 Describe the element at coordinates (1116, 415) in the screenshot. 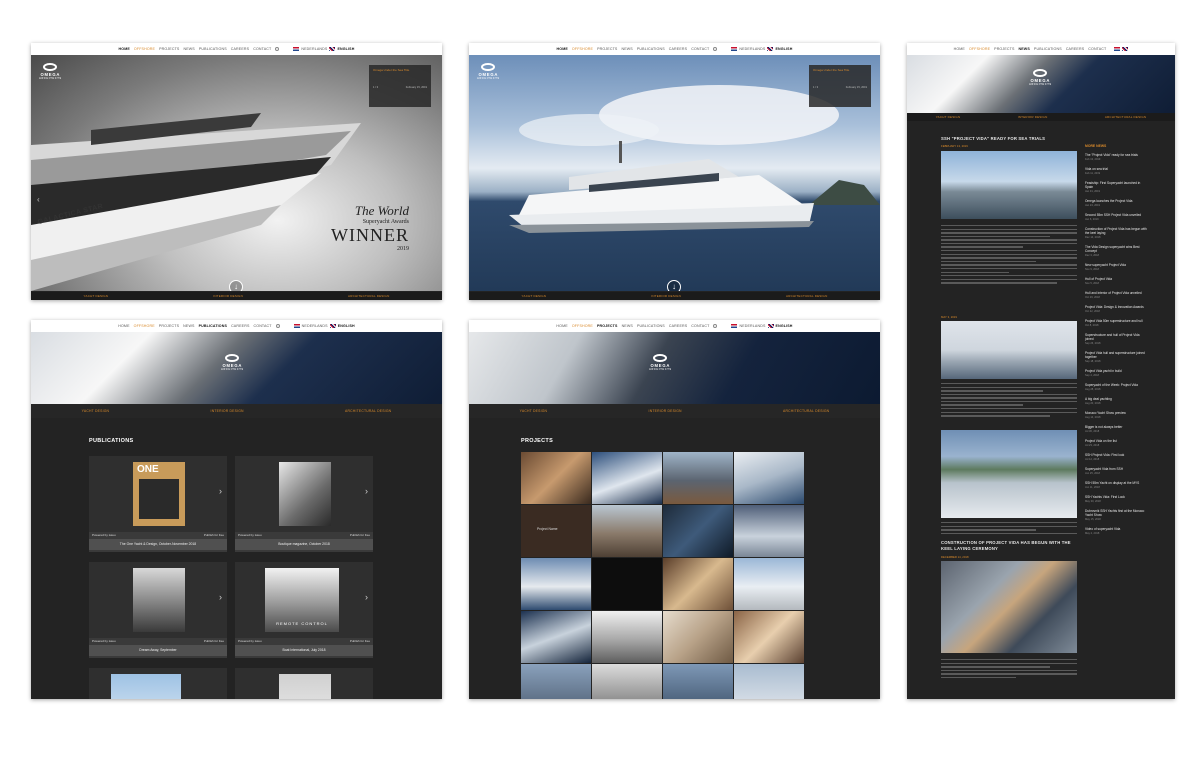

I see `news-list-item: Monaco Yacht Show preview Aug 14, 2018` at that location.